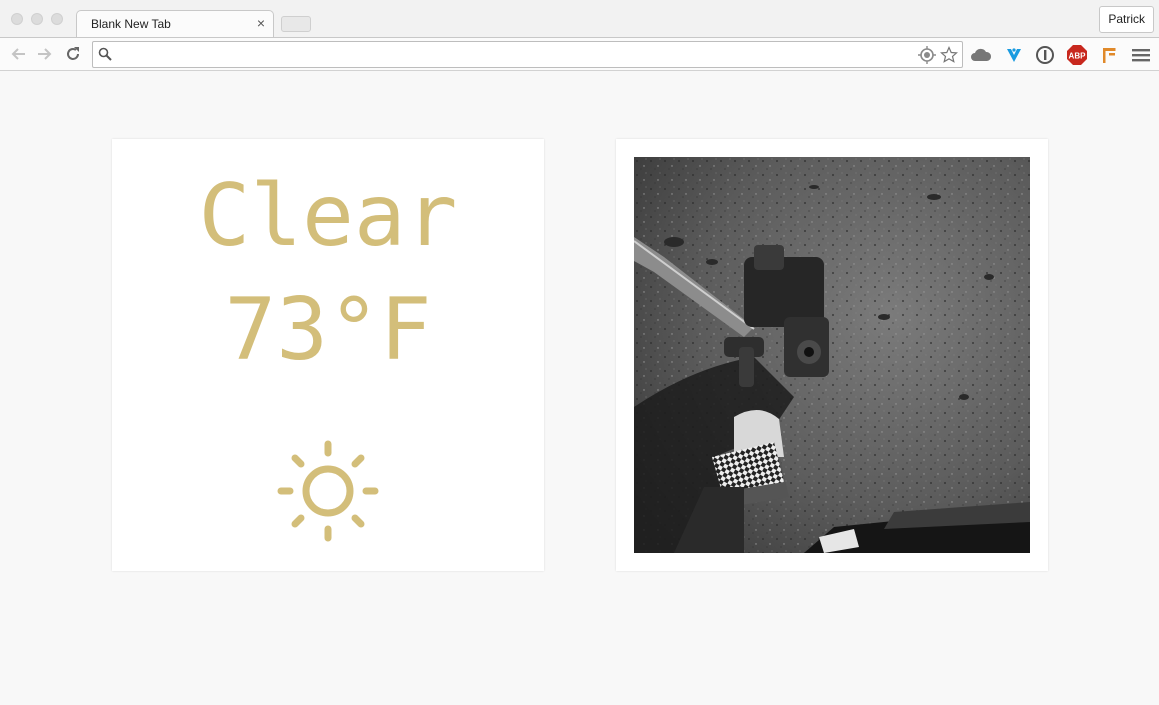 This screenshot has width=1159, height=705. Describe the element at coordinates (328, 216) in the screenshot. I see `weather-condition: Clear` at that location.